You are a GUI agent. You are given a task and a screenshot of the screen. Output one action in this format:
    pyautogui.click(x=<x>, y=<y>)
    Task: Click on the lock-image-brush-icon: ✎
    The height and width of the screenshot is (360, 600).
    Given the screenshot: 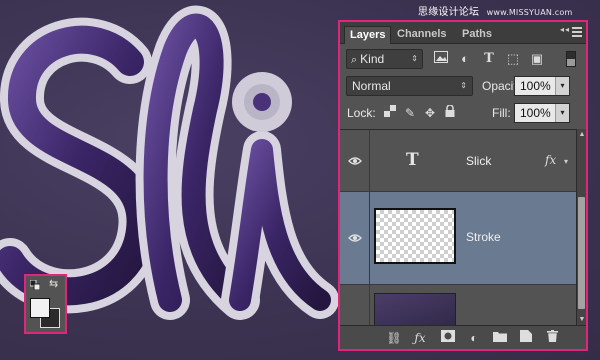 What is the action you would take?
    pyautogui.click(x=410, y=113)
    